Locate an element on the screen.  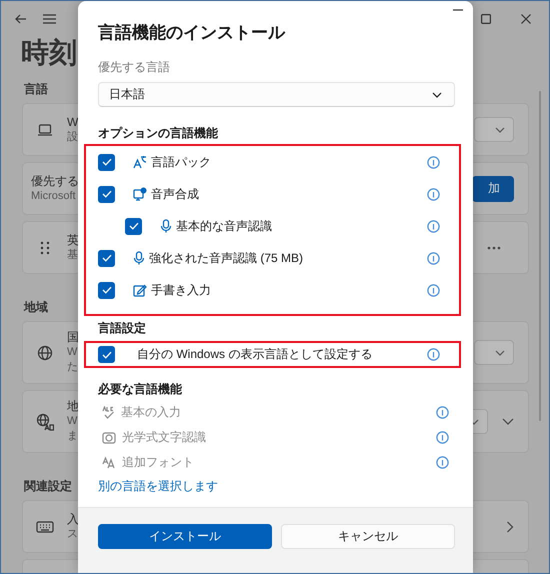
setting-label: 自分の Windows の表示言語として設定する is located at coordinates (255, 354).